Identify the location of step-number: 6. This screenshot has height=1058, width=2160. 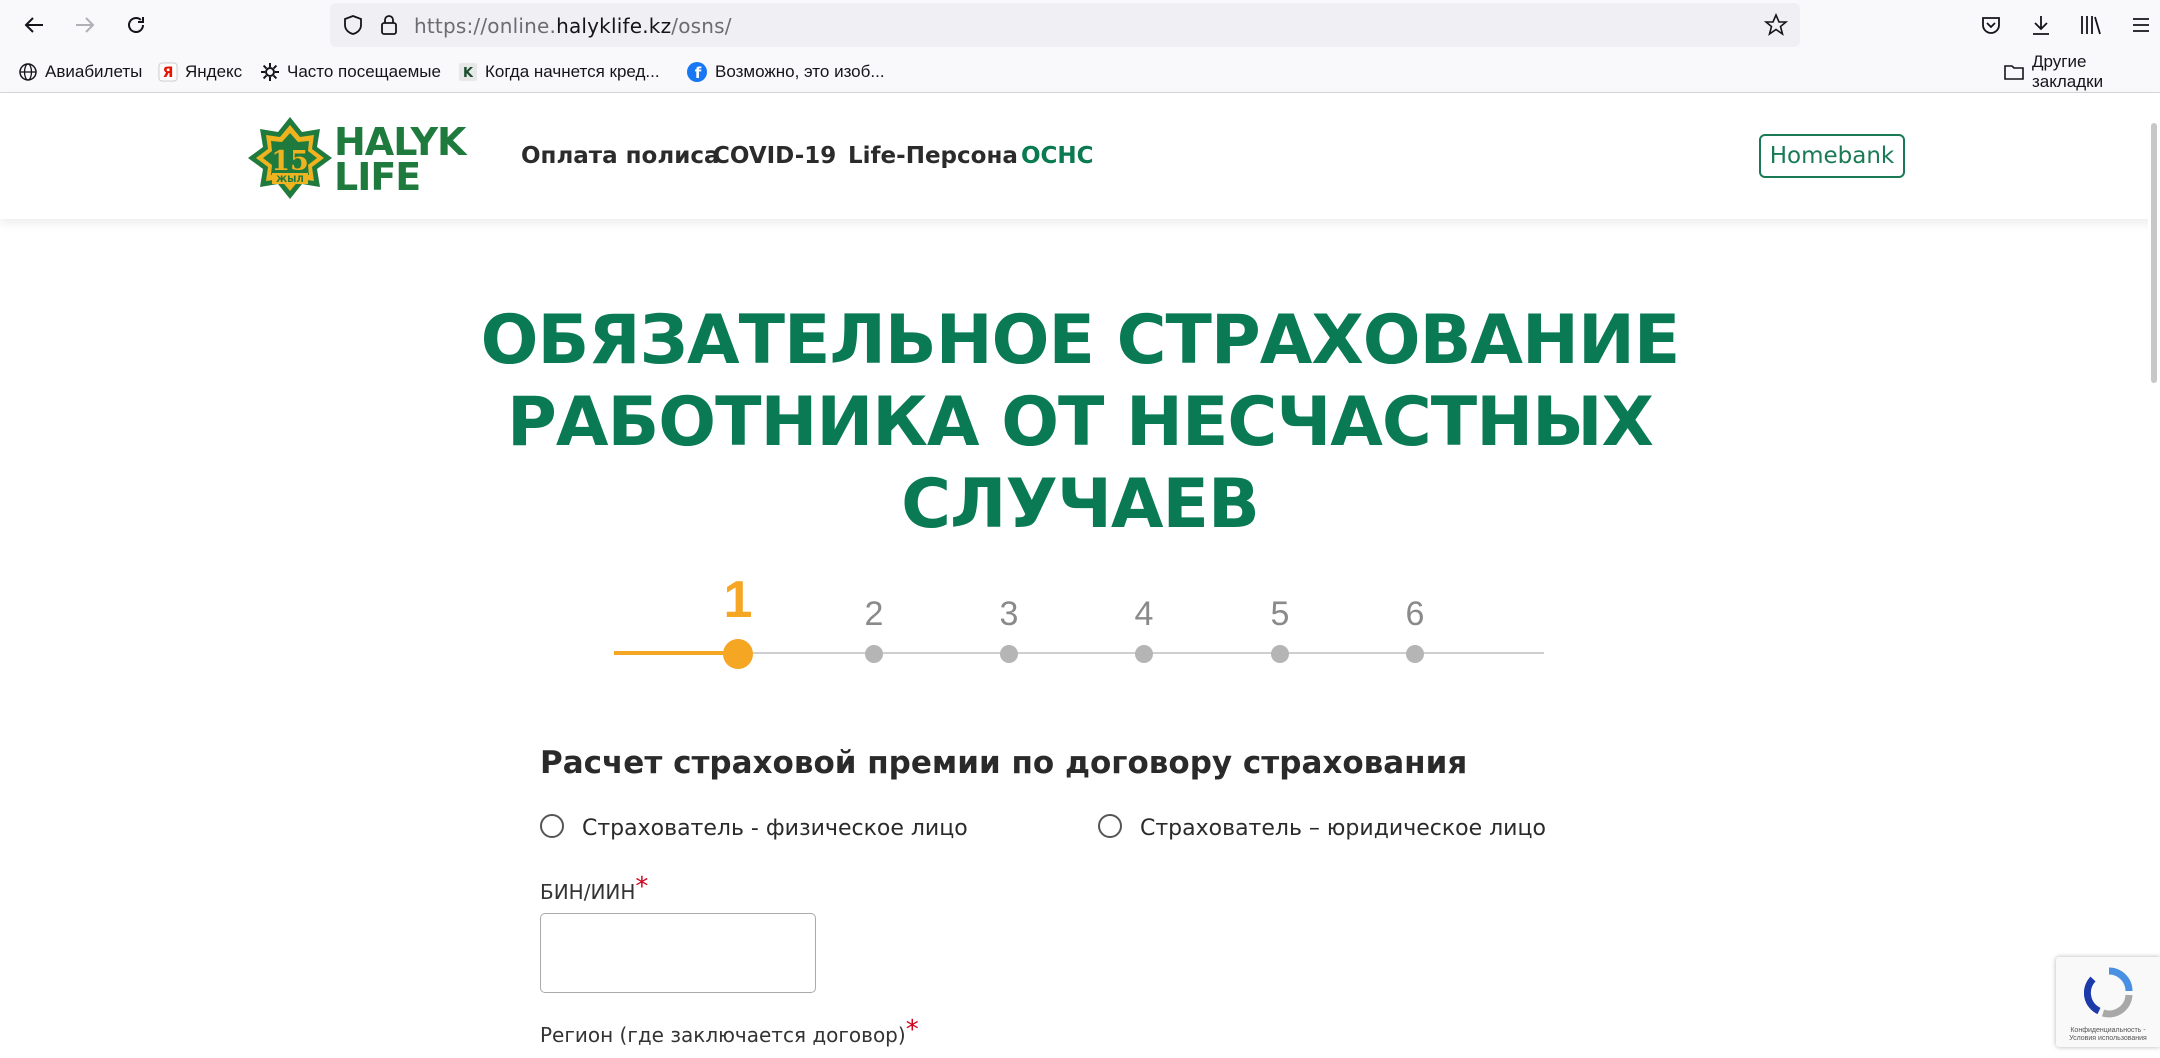
(1415, 614).